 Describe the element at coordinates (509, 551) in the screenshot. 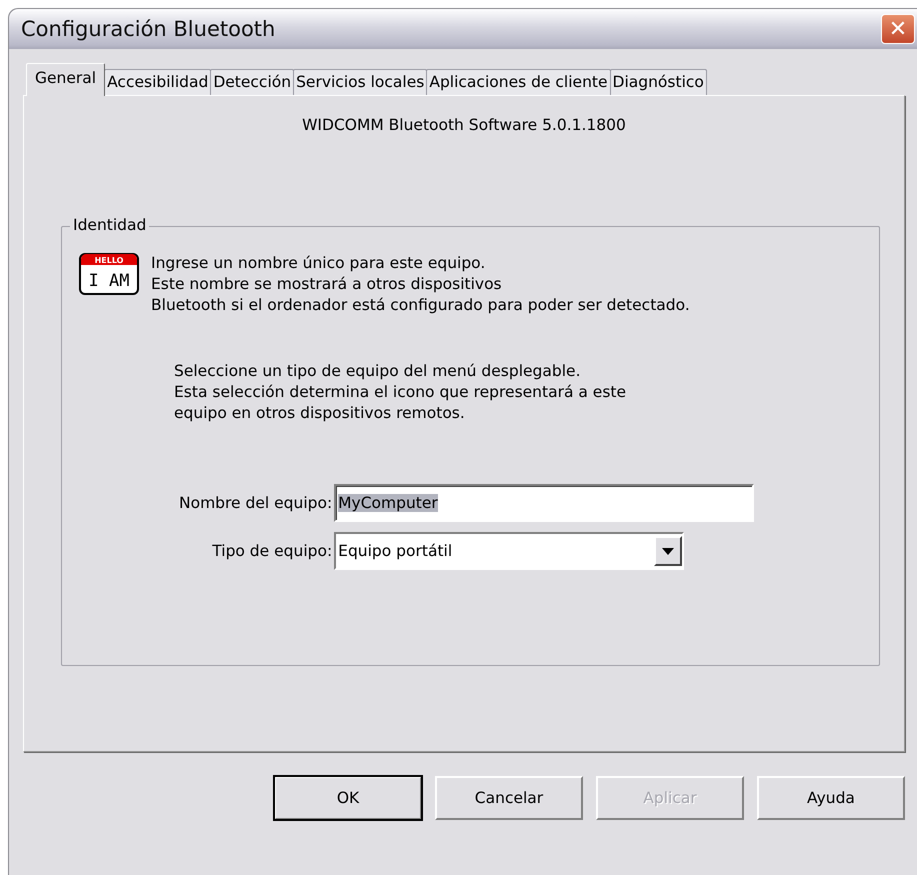

I see `type-dropdown: Equipo portátil` at that location.